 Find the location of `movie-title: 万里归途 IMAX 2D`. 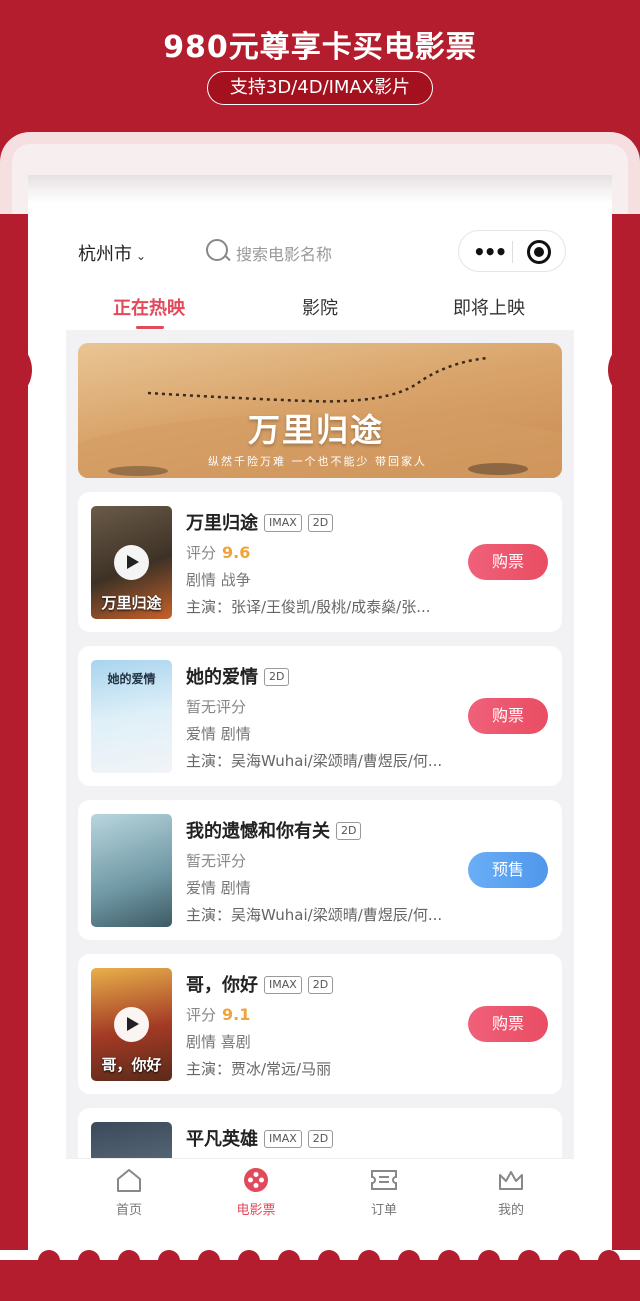

movie-title: 万里归途 IMAX 2D is located at coordinates (260, 522).